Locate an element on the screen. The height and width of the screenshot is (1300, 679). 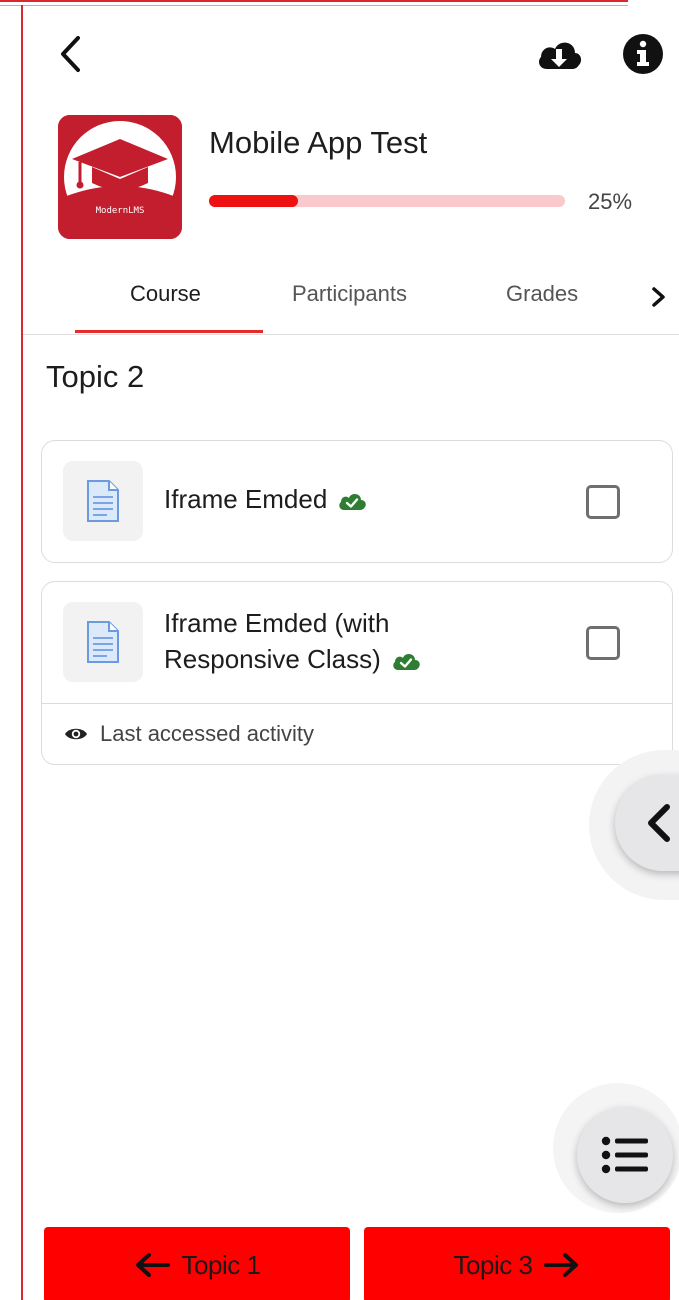
activity-name: Iframe Emded is located at coordinates (246, 499).